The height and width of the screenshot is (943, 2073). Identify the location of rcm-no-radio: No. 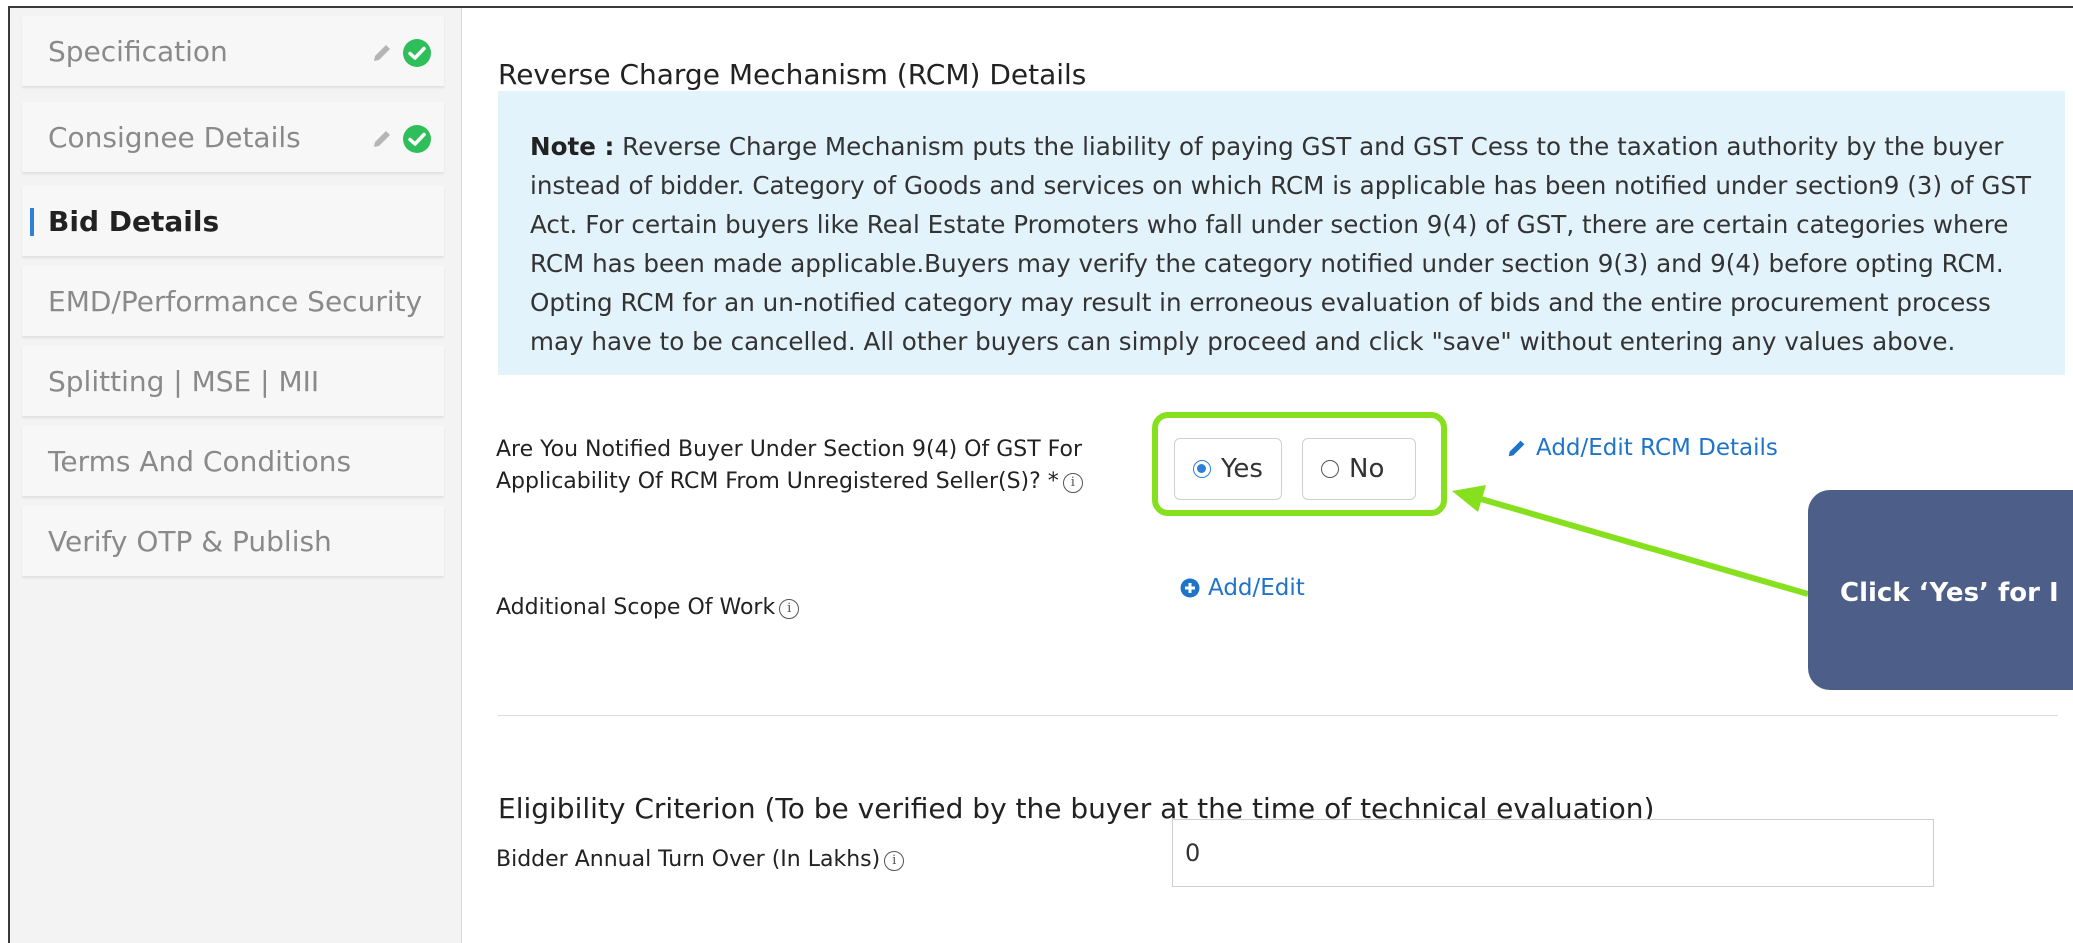
(1359, 469).